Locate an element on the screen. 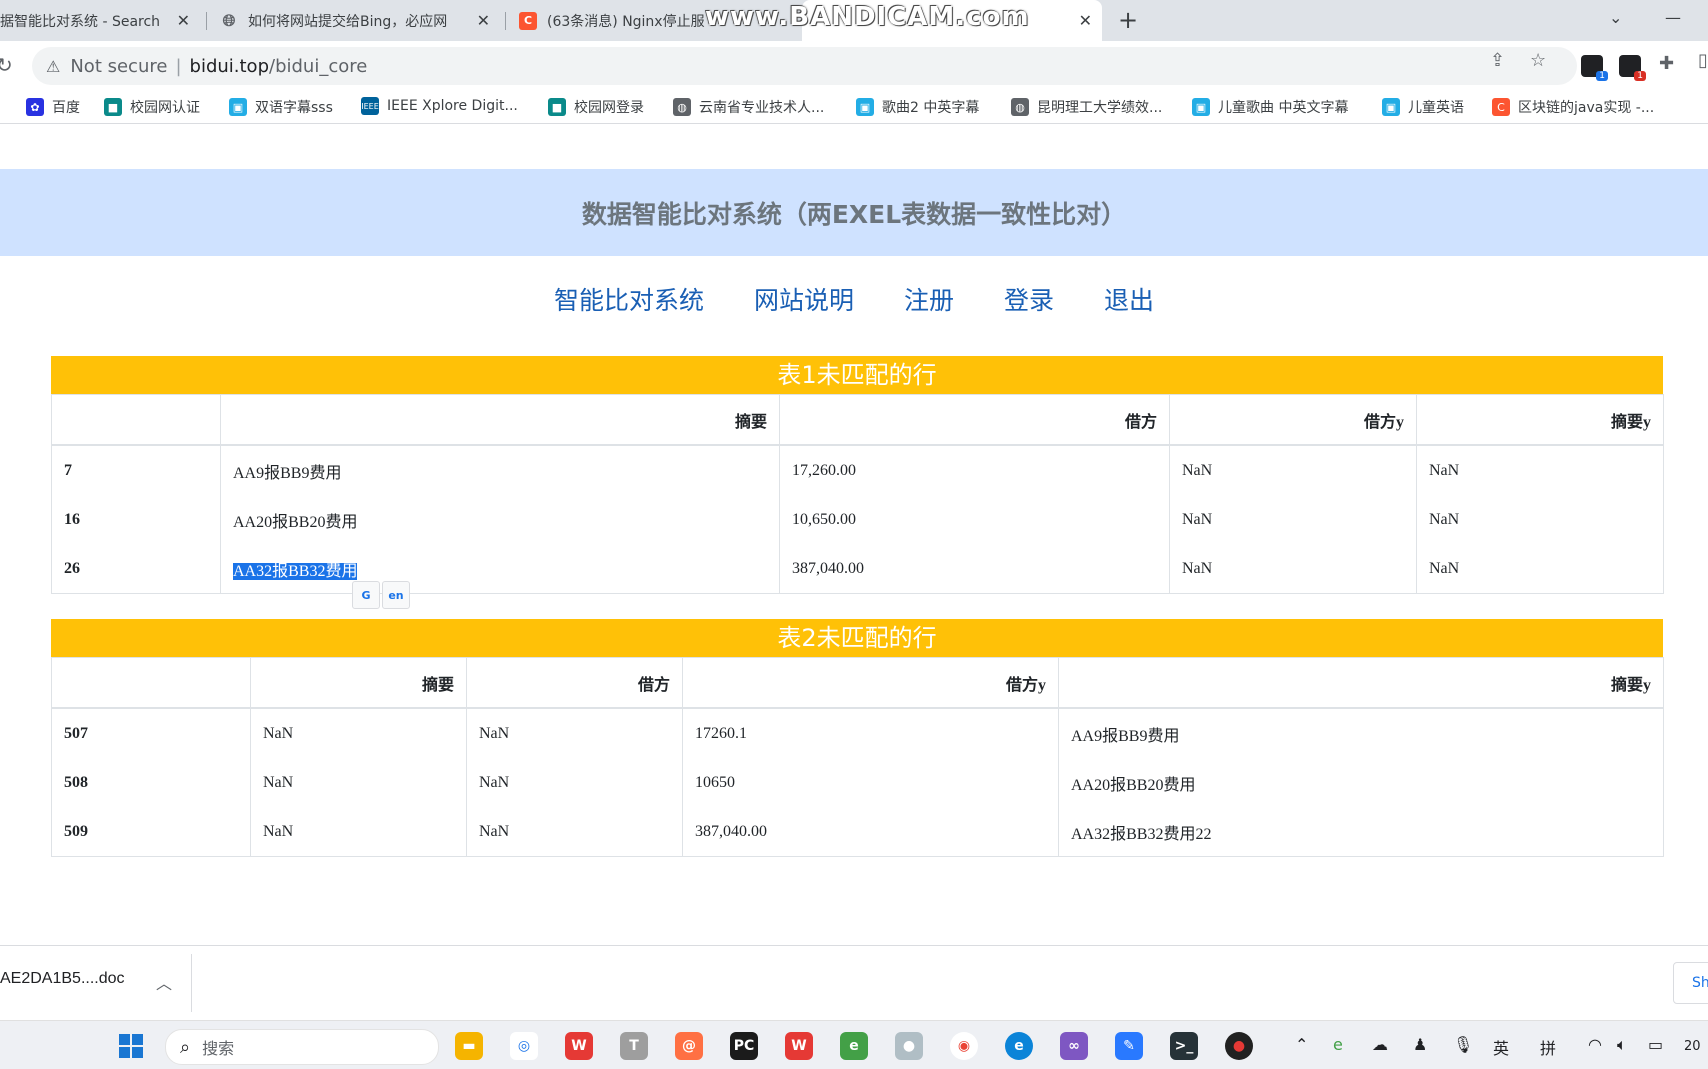 This screenshot has height=1069, width=1708. wps-office-icon: W is located at coordinates (799, 1046).